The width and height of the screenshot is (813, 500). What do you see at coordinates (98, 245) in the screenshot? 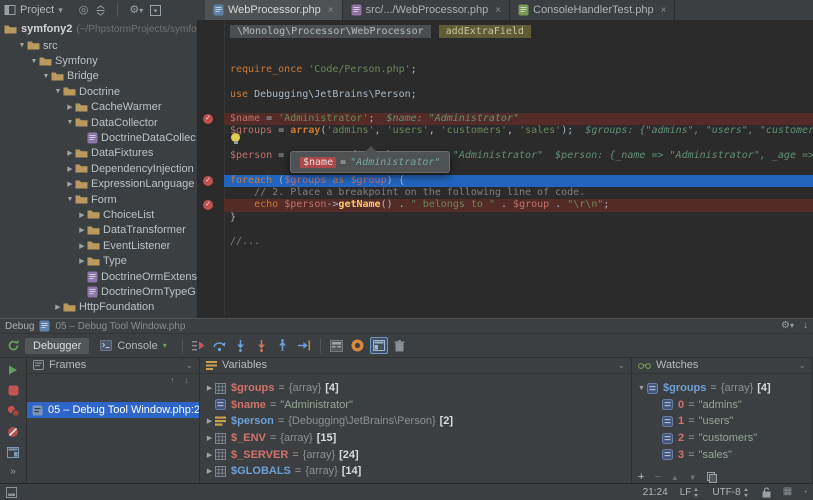
I see `tree-item-eventlistener: ▶ EventListener` at bounding box center [98, 245].